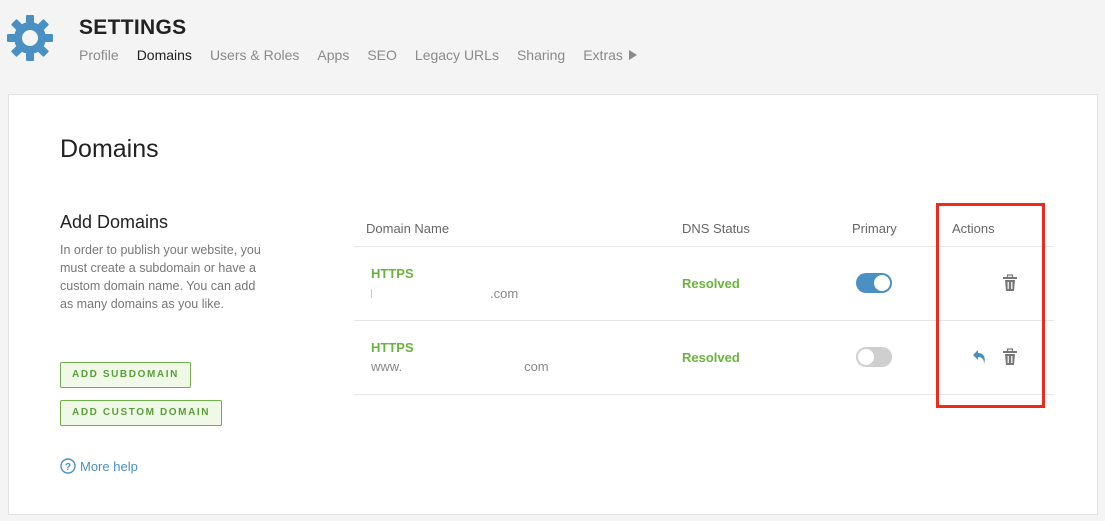 The width and height of the screenshot is (1105, 521). Describe the element at coordinates (387, 366) in the screenshot. I see `row-2-domain-prefix: www.` at that location.